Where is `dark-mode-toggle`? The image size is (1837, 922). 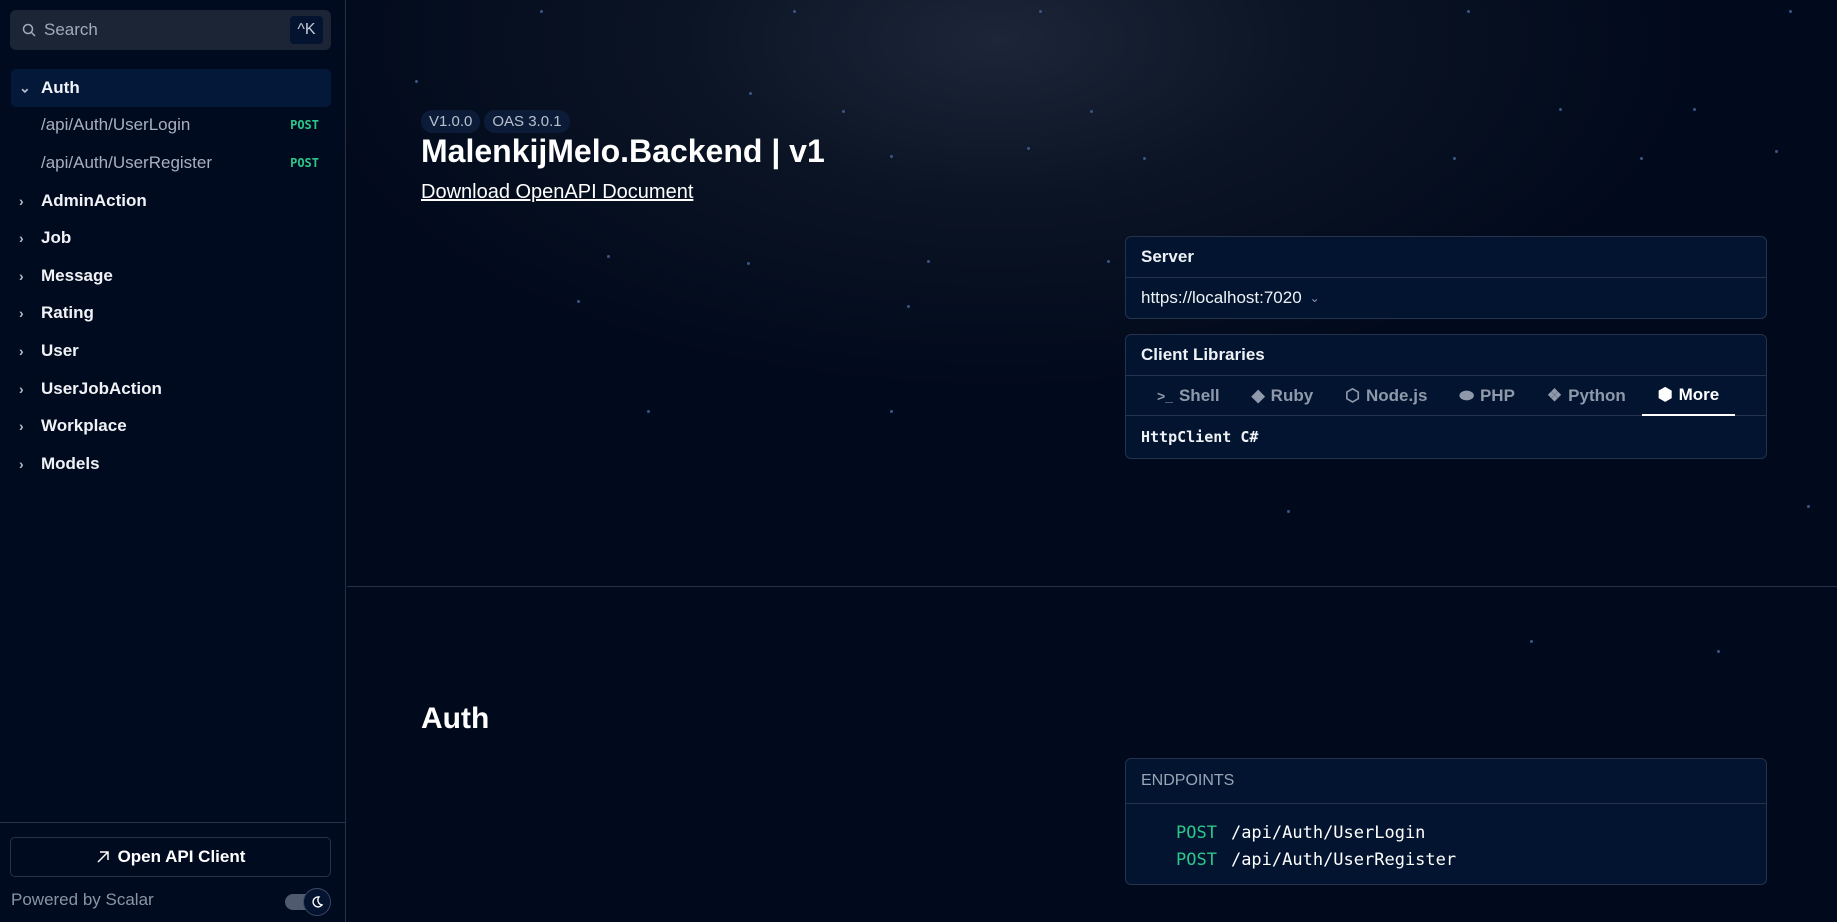
dark-mode-toggle is located at coordinates (308, 902).